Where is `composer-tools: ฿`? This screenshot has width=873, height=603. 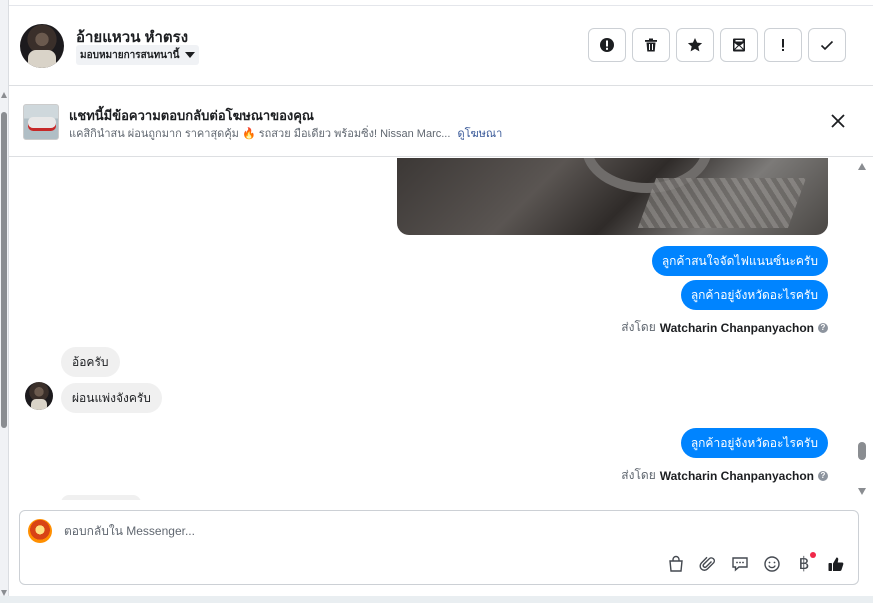
composer-tools: ฿ is located at coordinates (756, 563).